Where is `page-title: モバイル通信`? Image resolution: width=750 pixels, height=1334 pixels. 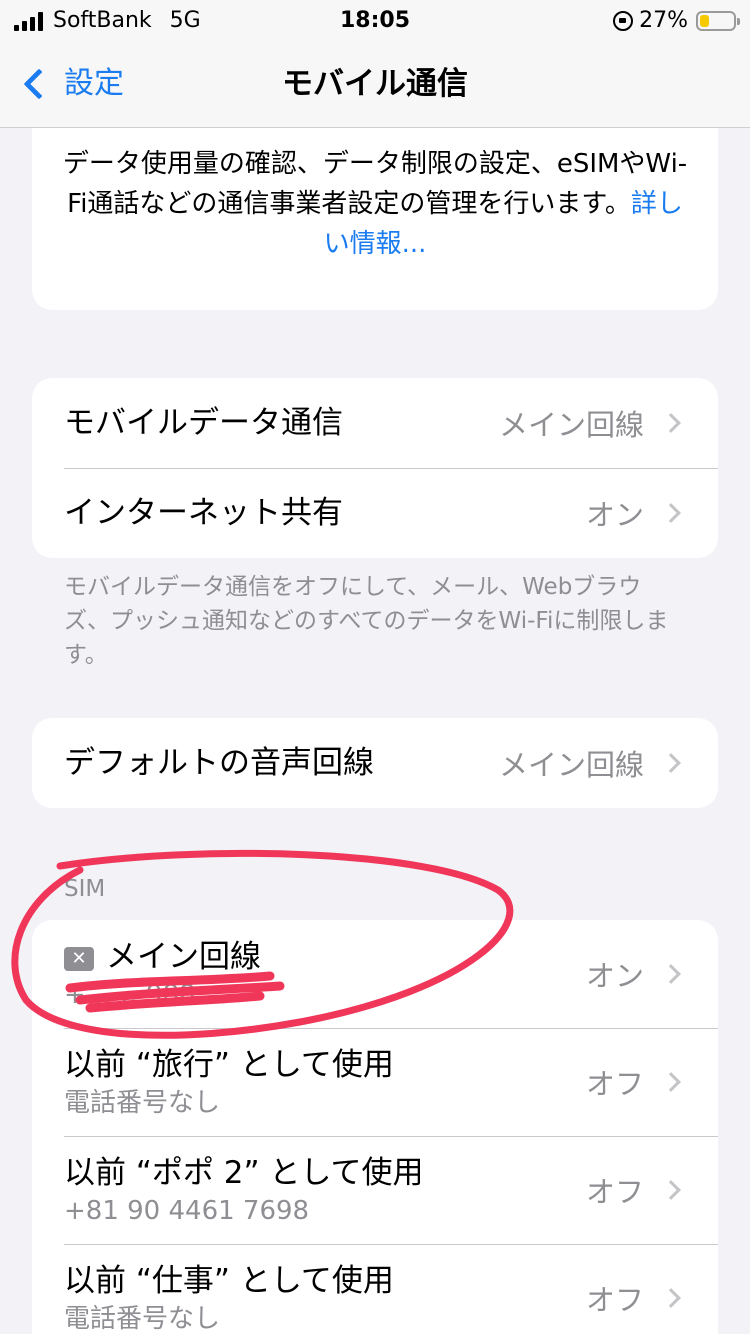
page-title: モバイル通信 is located at coordinates (375, 84).